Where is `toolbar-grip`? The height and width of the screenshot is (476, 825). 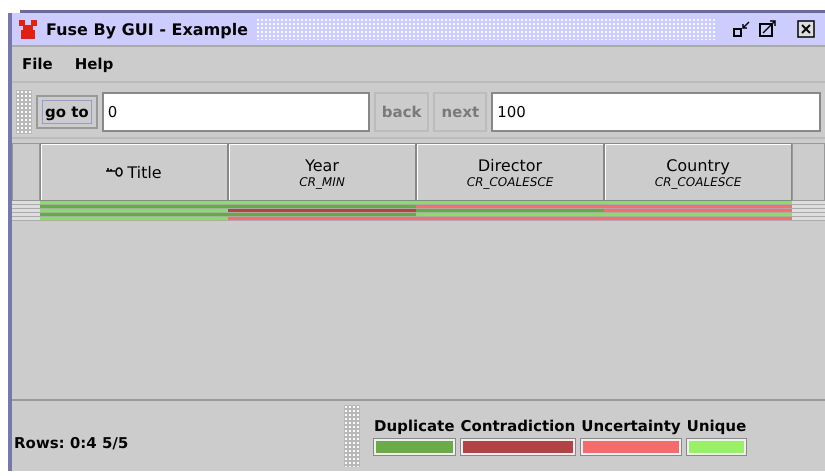 toolbar-grip is located at coordinates (24, 112).